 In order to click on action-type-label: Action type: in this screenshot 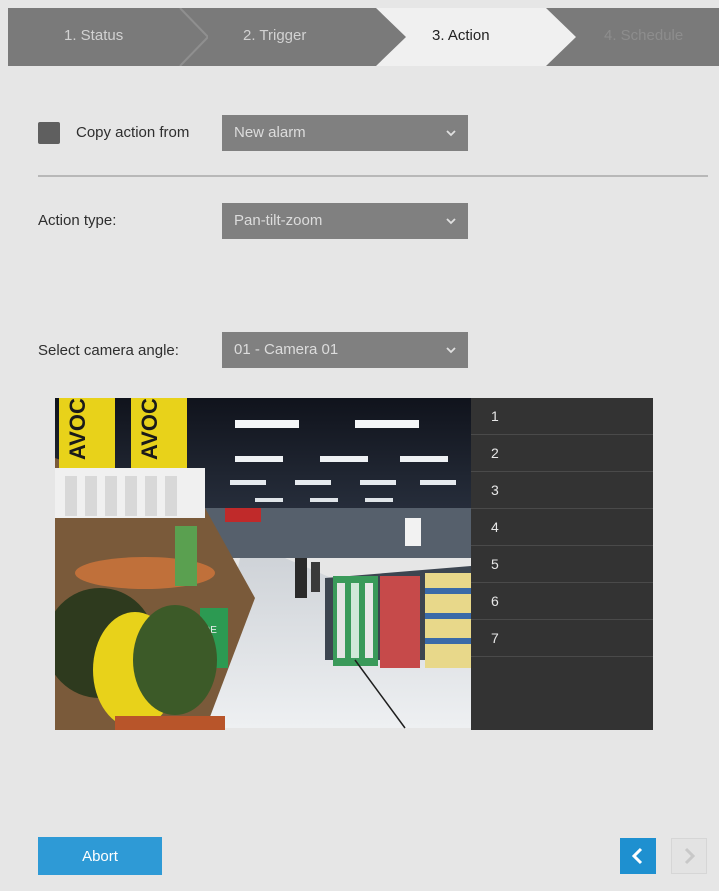, I will do `click(77, 220)`.